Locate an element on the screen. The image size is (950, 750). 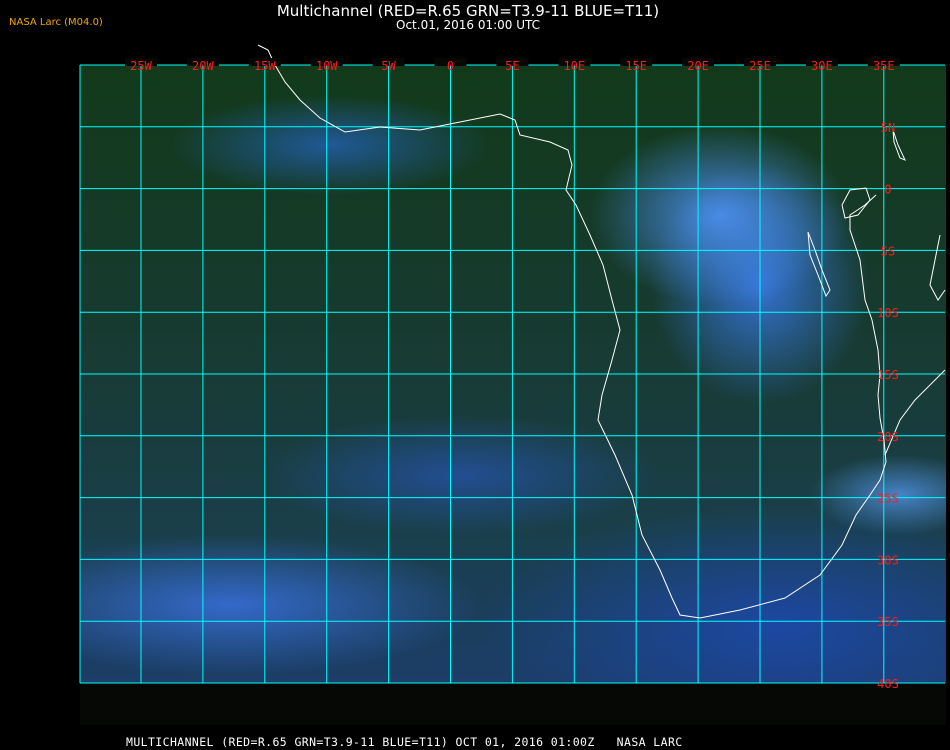
longitude-label: 20E is located at coordinates (698, 66).